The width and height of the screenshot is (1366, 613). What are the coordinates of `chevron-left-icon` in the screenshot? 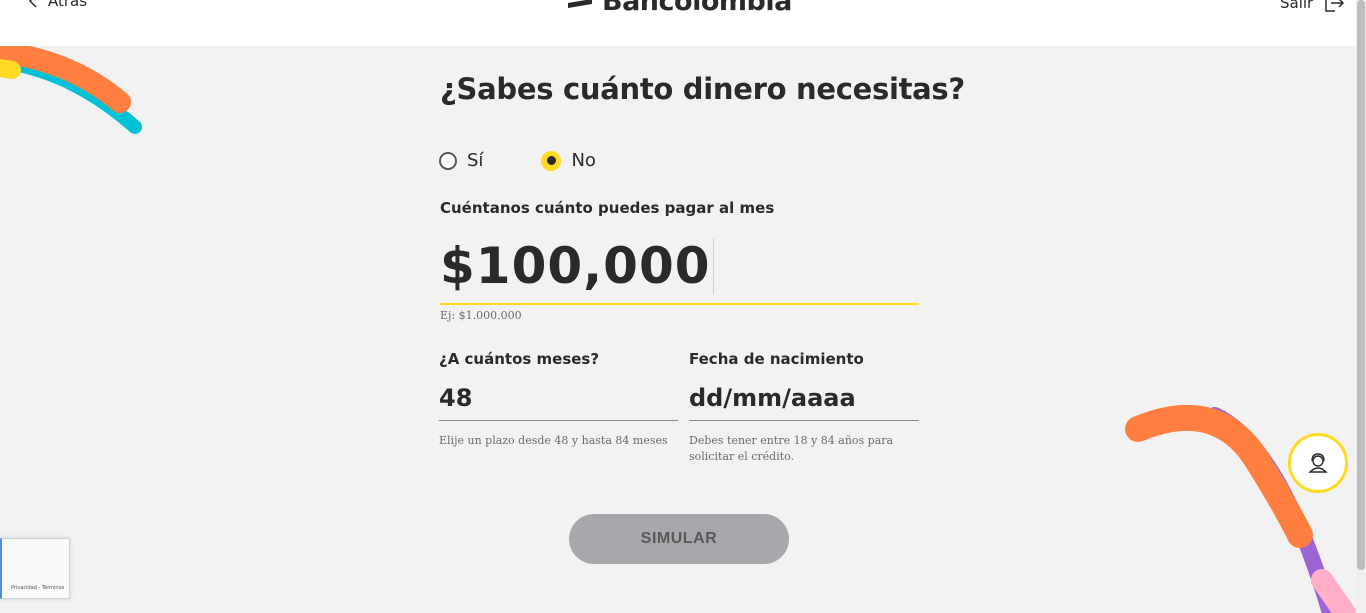 It's located at (32, 4).